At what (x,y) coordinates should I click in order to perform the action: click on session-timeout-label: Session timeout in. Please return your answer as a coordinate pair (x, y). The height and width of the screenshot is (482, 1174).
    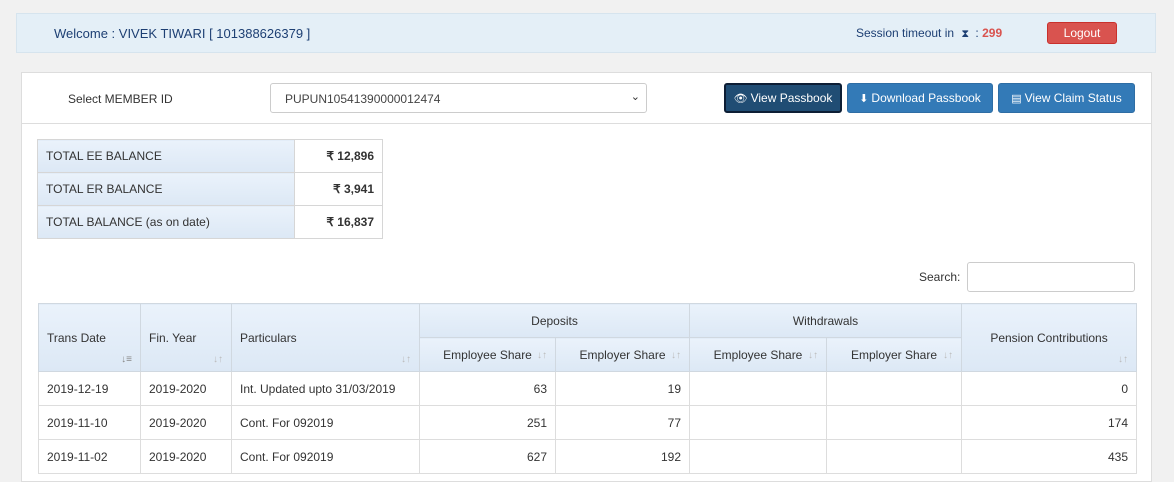
    Looking at the image, I should click on (905, 33).